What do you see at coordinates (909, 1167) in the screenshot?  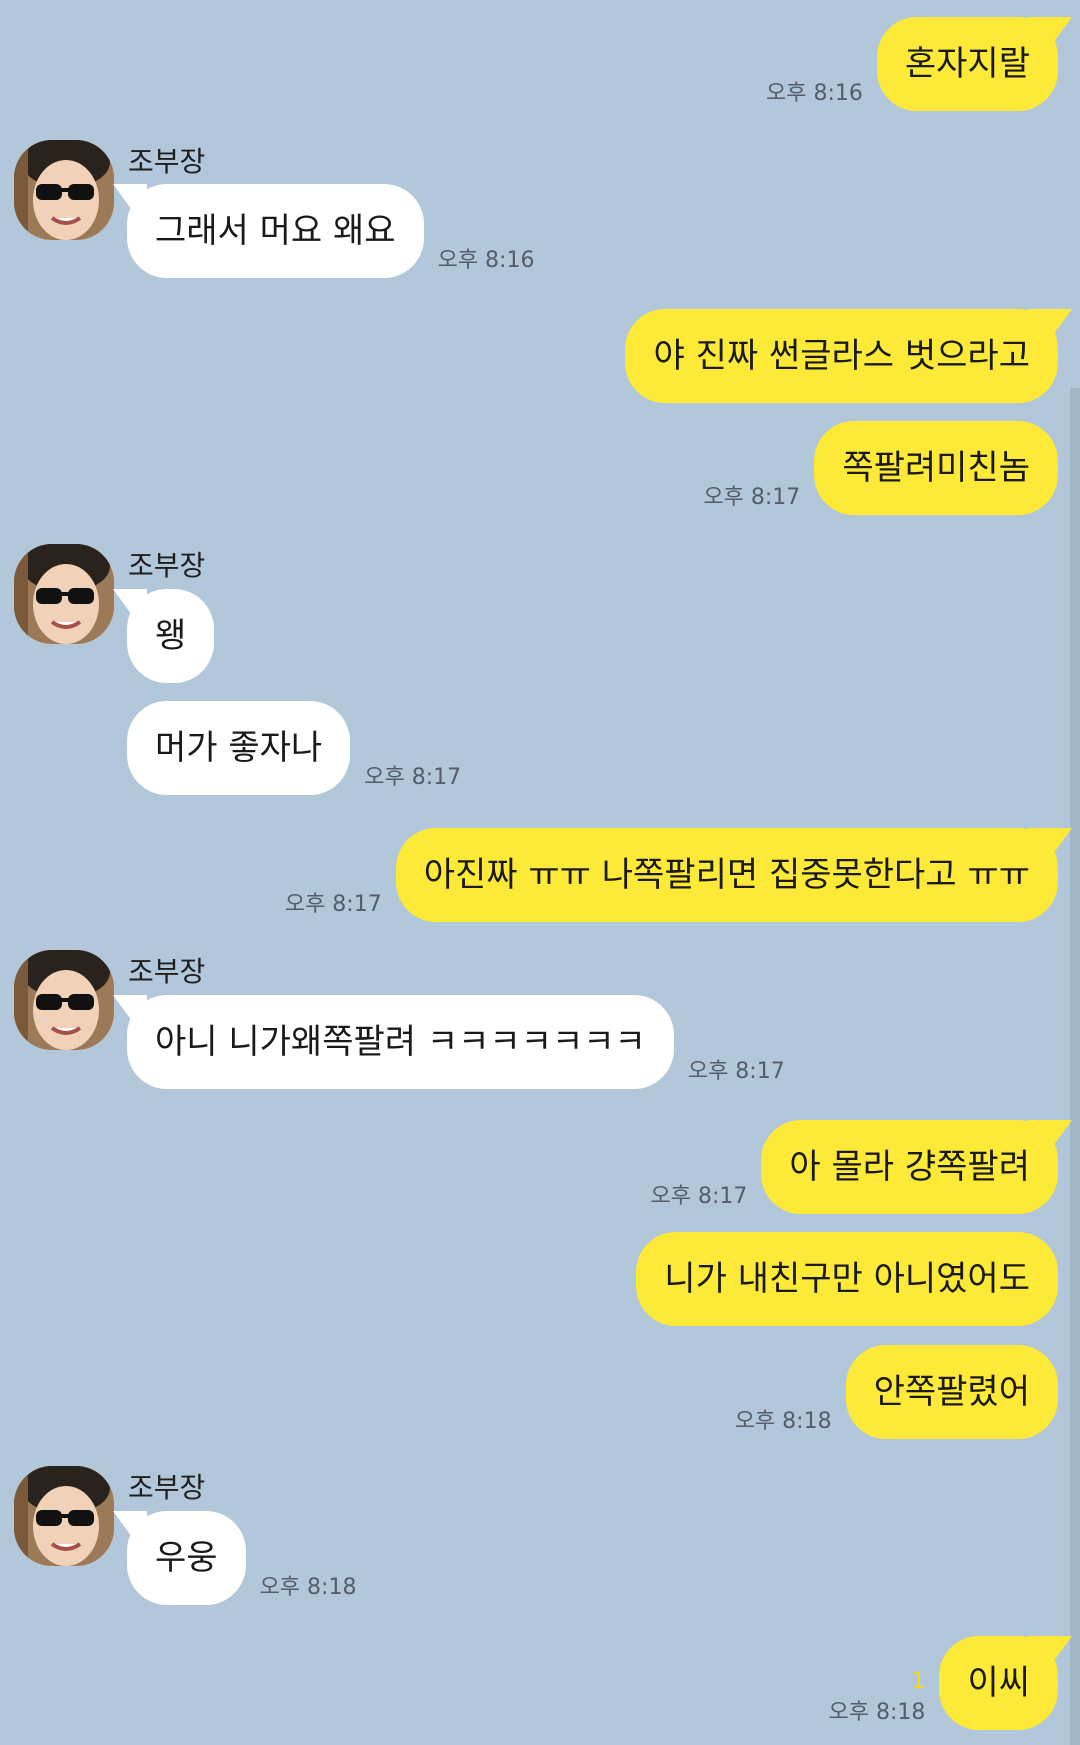 I see `message-bubble-me: 아 몰라 걍쪽팔려` at bounding box center [909, 1167].